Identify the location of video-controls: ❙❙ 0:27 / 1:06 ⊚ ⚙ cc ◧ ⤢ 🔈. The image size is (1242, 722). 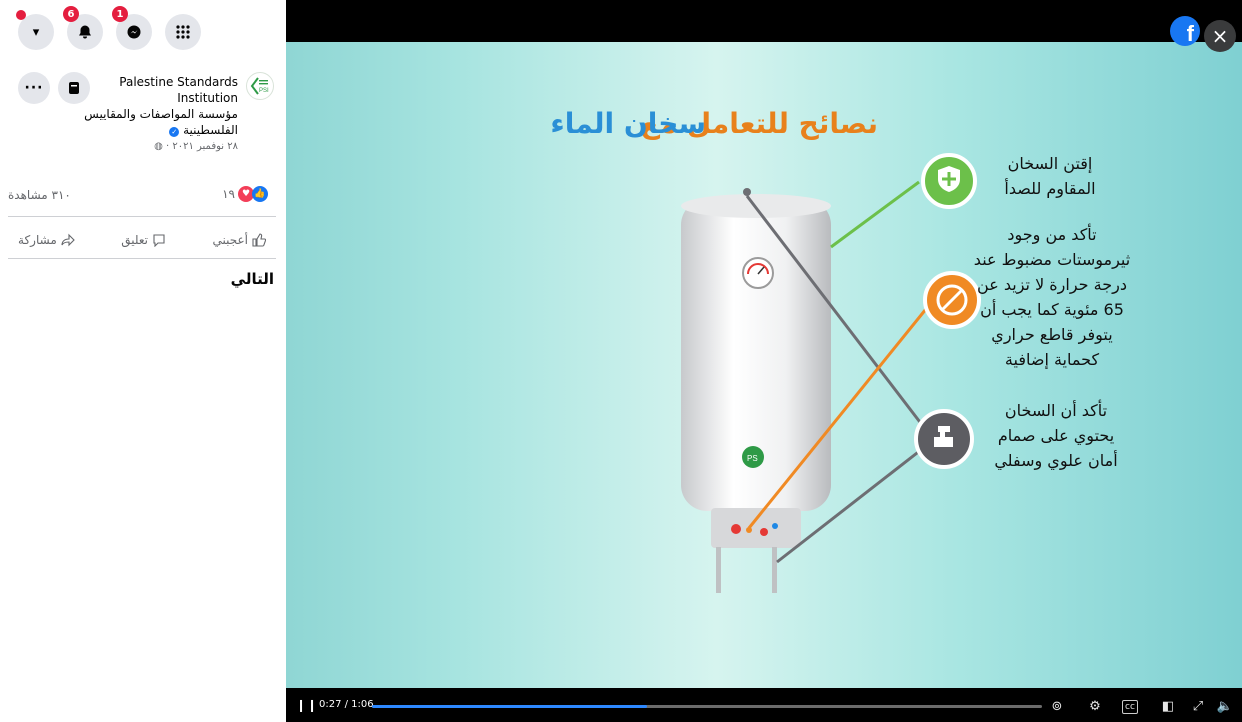
(764, 706).